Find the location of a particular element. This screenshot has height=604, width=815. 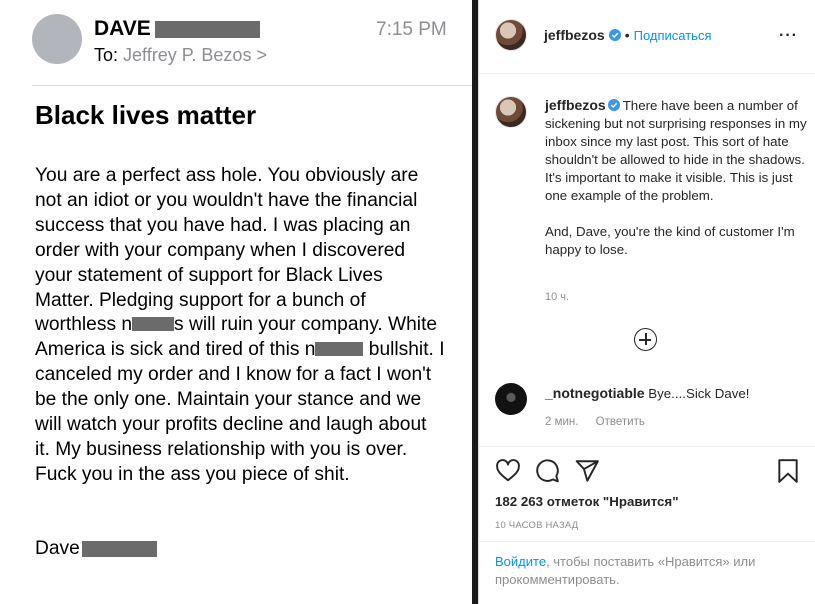

caption-username-link: jeffbezos is located at coordinates (575, 105).